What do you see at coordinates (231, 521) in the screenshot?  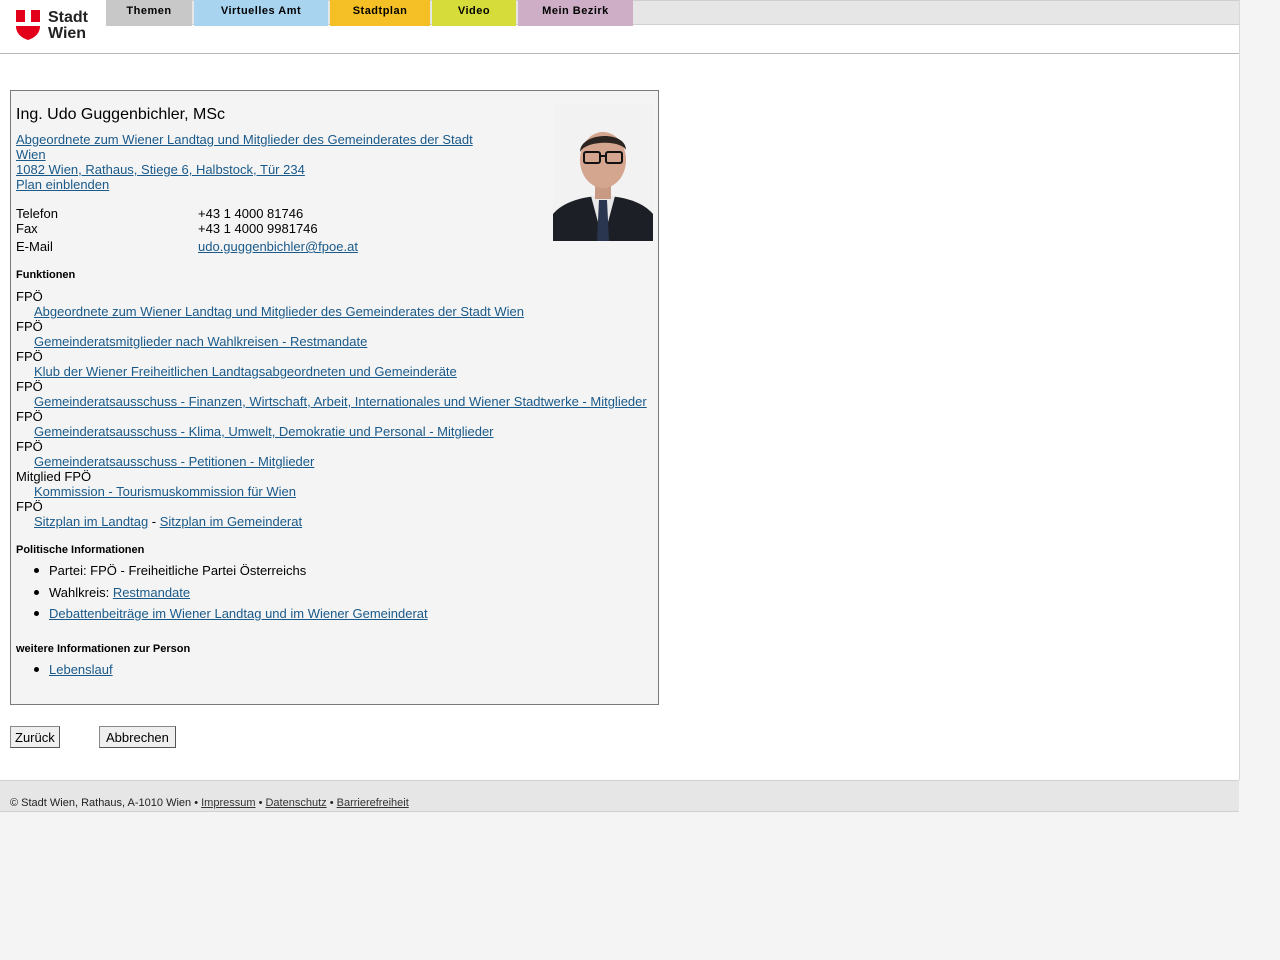 I see `seating-gemeinderat-link: Sitzplan im Gemeinderat` at bounding box center [231, 521].